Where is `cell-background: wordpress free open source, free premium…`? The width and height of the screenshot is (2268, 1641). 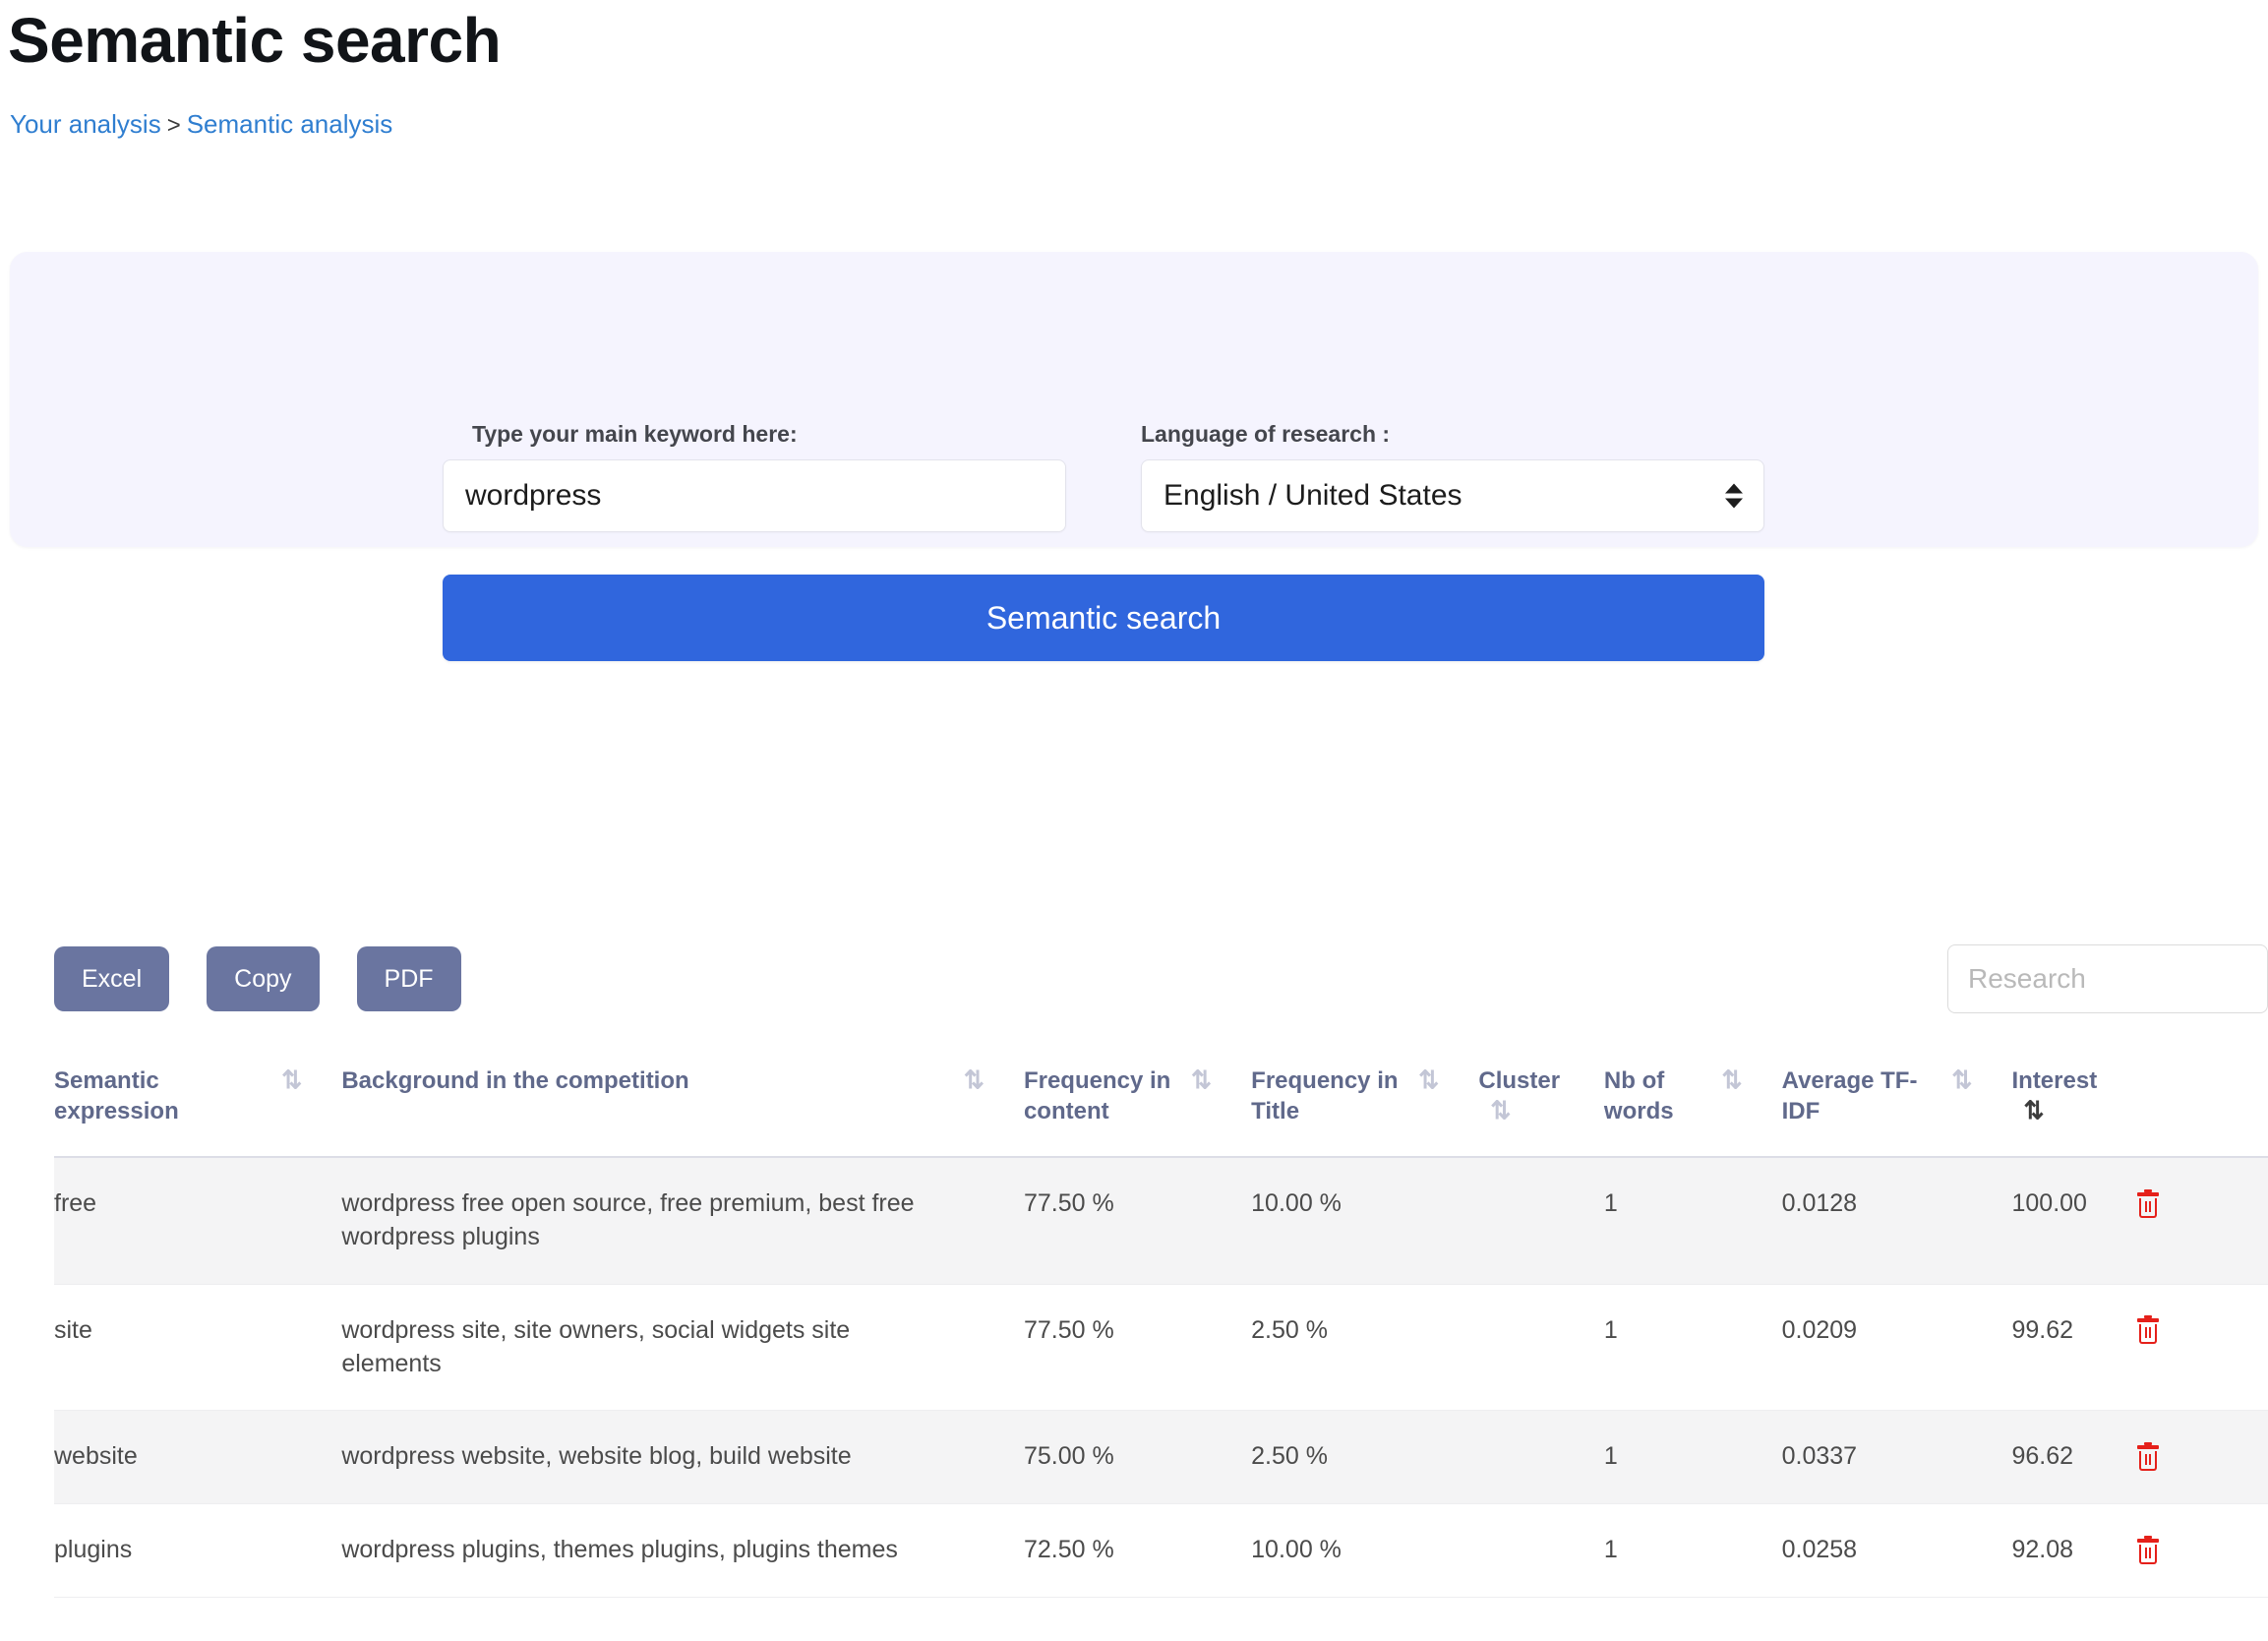 cell-background: wordpress free open source, free premium… is located at coordinates (628, 1220).